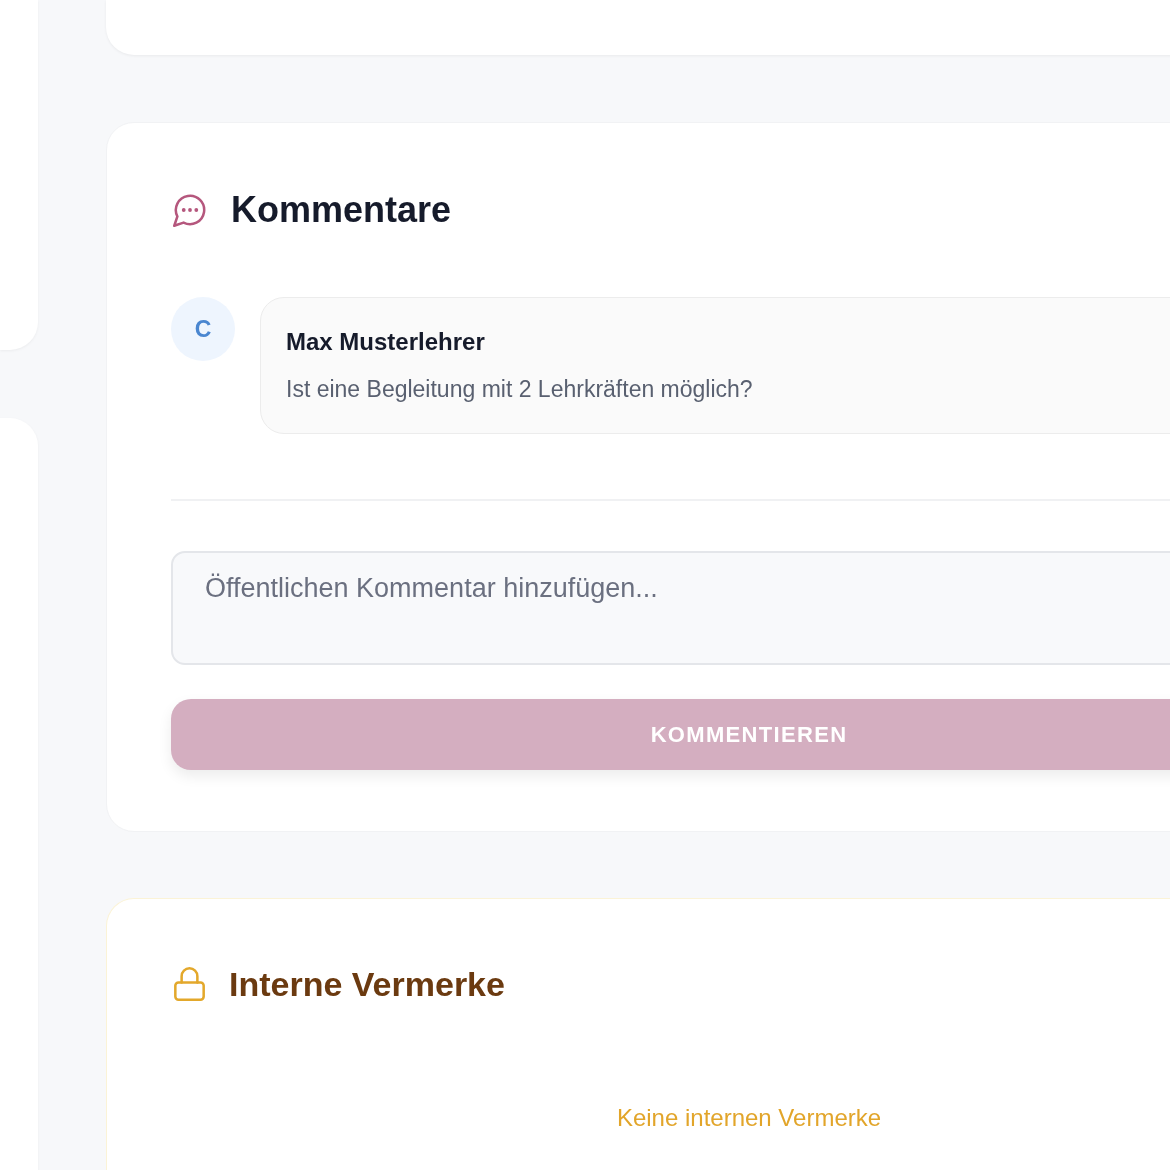 This screenshot has height=1170, width=1170. Describe the element at coordinates (386, 342) in the screenshot. I see `comment-author: Max Musterlehrer` at that location.